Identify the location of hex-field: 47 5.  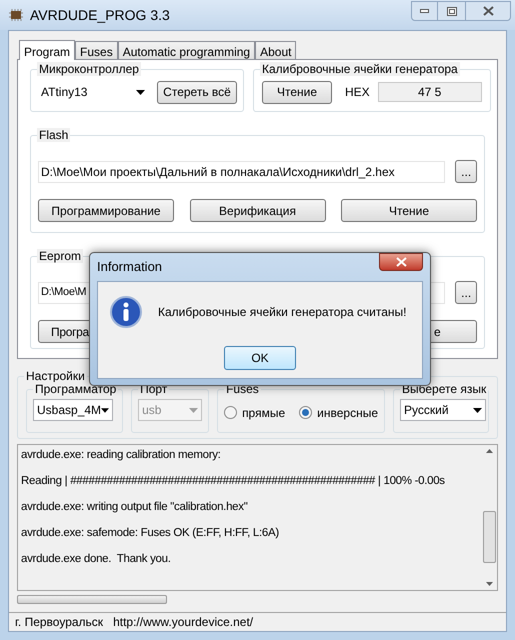
(430, 92).